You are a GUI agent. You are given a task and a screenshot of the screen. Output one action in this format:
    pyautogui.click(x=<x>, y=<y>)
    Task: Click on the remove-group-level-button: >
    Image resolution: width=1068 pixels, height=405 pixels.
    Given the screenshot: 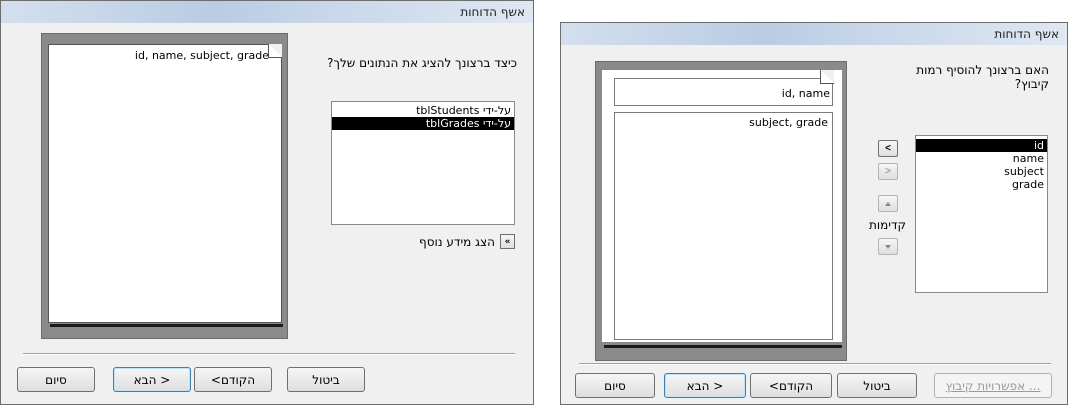 What is the action you would take?
    pyautogui.click(x=888, y=171)
    